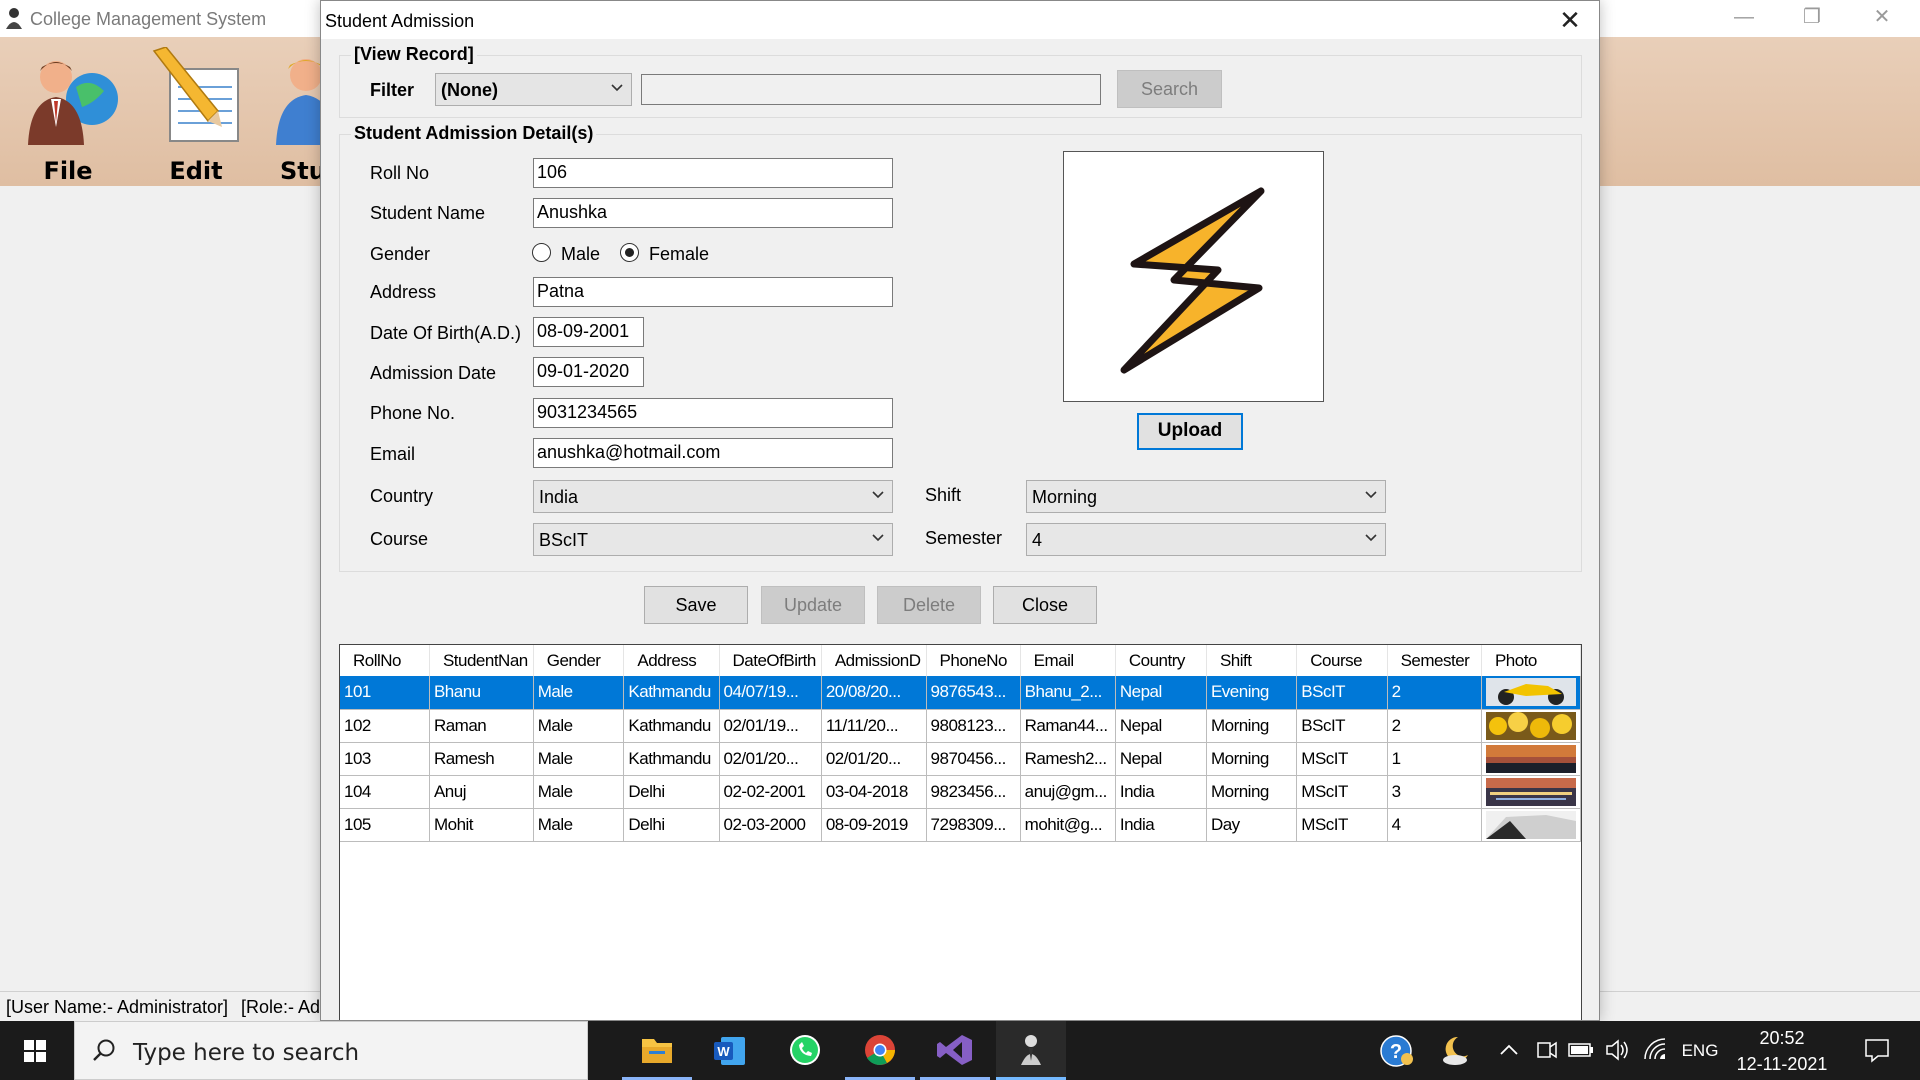  Describe the element at coordinates (671, 660) in the screenshot. I see `column-header: Address` at that location.